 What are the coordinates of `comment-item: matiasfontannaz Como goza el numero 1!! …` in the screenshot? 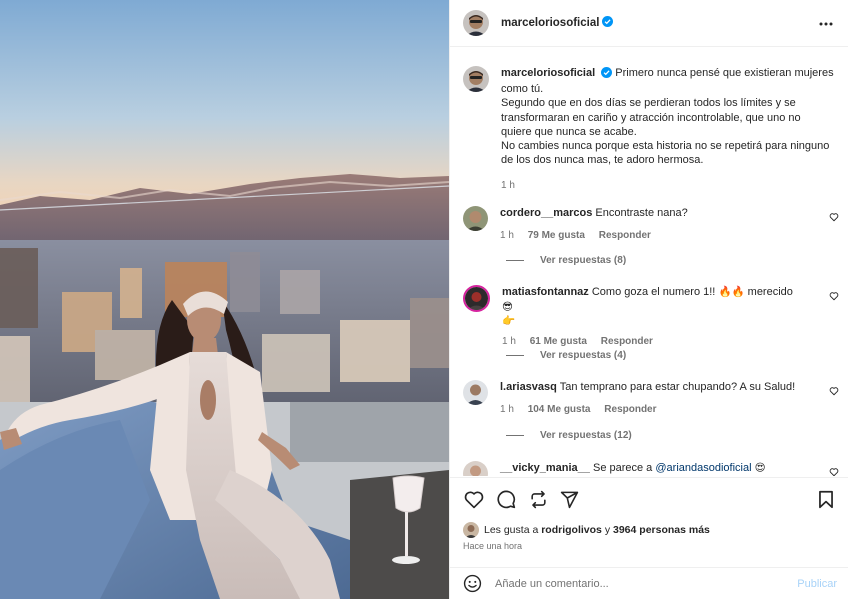 It's located at (653, 317).